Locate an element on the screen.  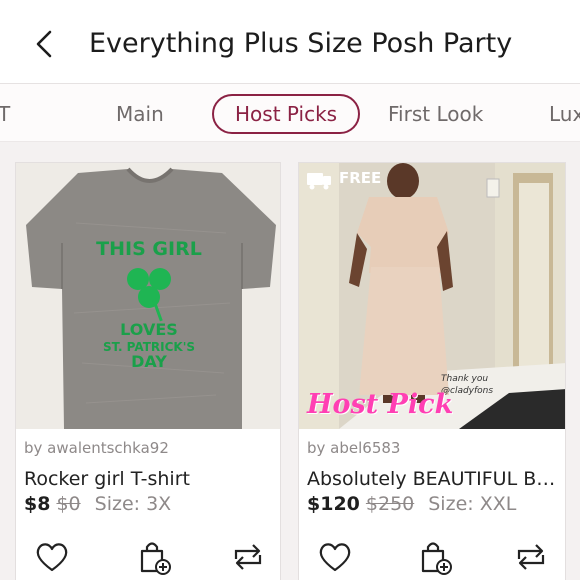
listing-title: Rocker girl T-shirt is located at coordinates (150, 479).